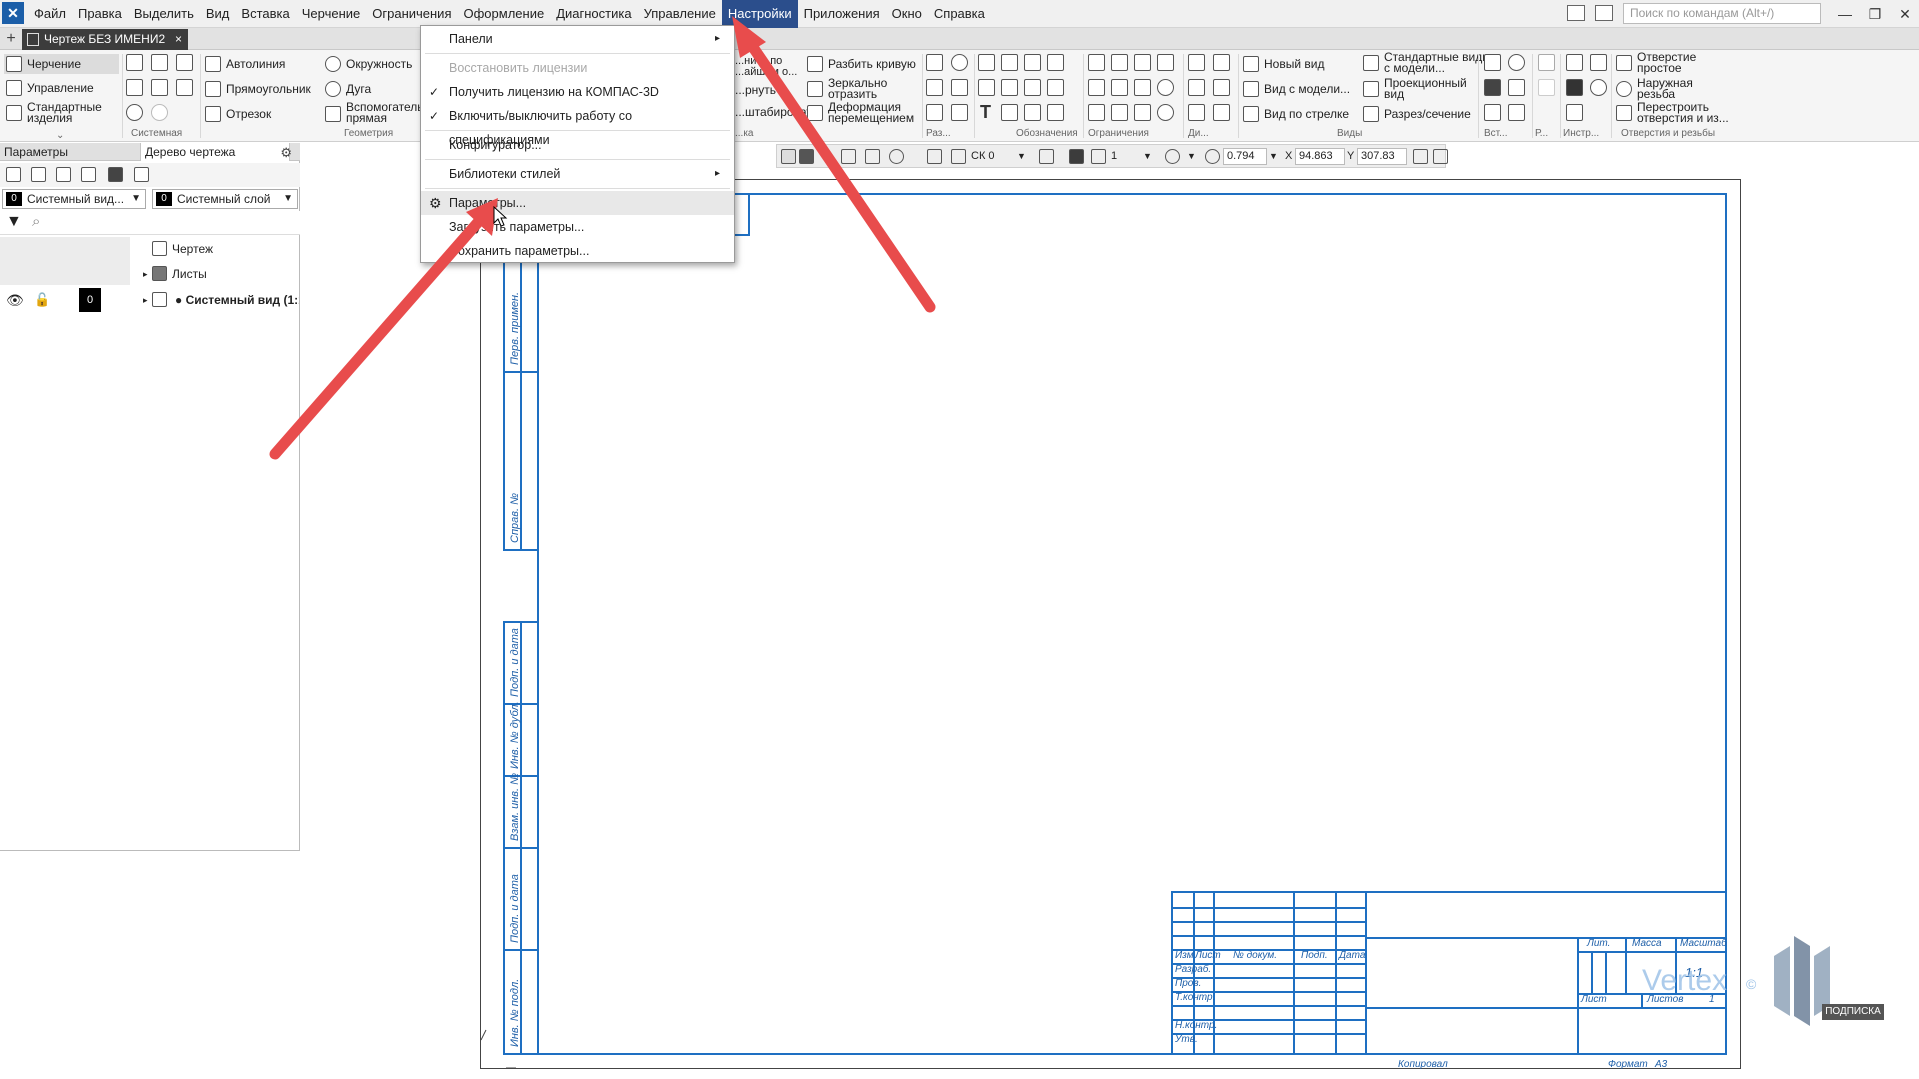  Describe the element at coordinates (504, 14) in the screenshot. I see `menu-format: Оформление` at that location.